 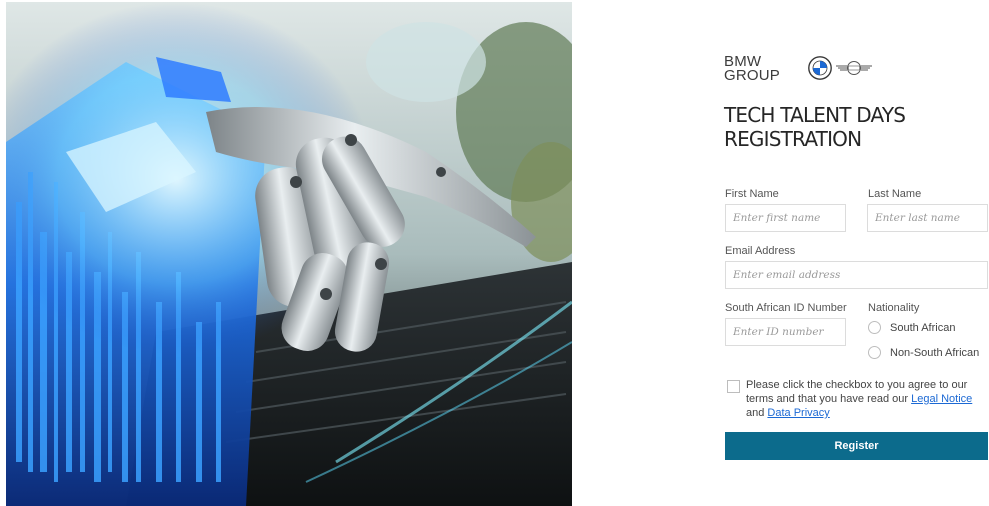 I want to click on nationality-option-south-african: South African, so click(x=911, y=327).